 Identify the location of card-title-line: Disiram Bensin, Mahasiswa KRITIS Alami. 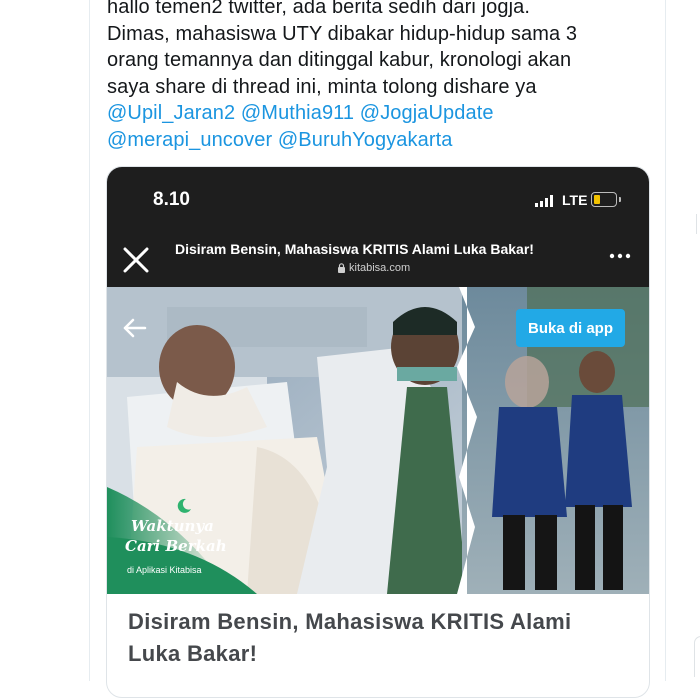
(350, 621).